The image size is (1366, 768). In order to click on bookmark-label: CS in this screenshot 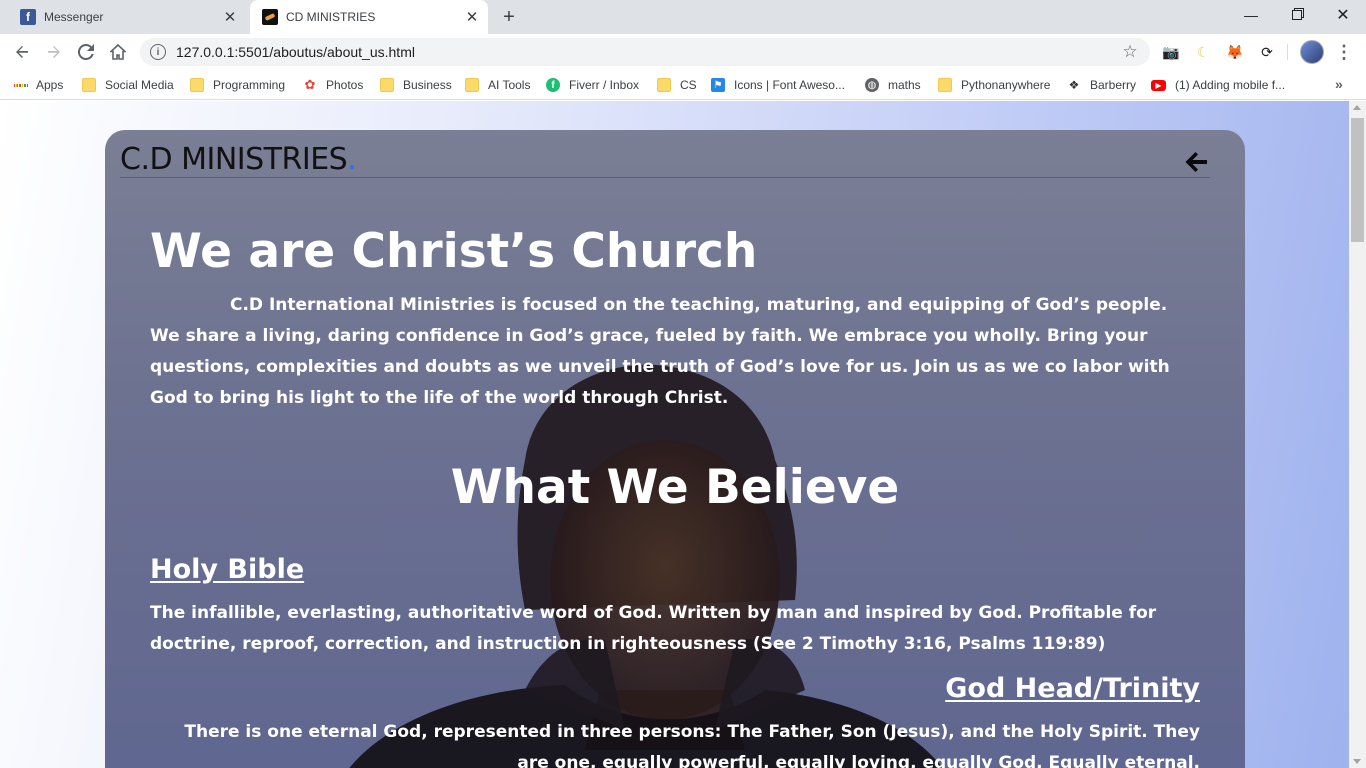, I will do `click(688, 85)`.